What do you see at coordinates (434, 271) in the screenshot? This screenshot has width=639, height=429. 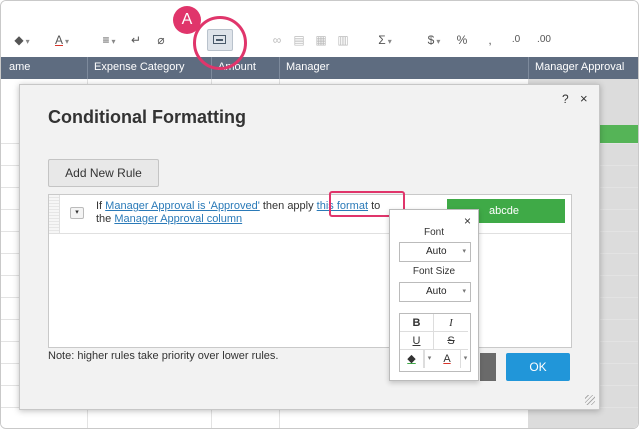 I see `font-size-label: Font Size` at bounding box center [434, 271].